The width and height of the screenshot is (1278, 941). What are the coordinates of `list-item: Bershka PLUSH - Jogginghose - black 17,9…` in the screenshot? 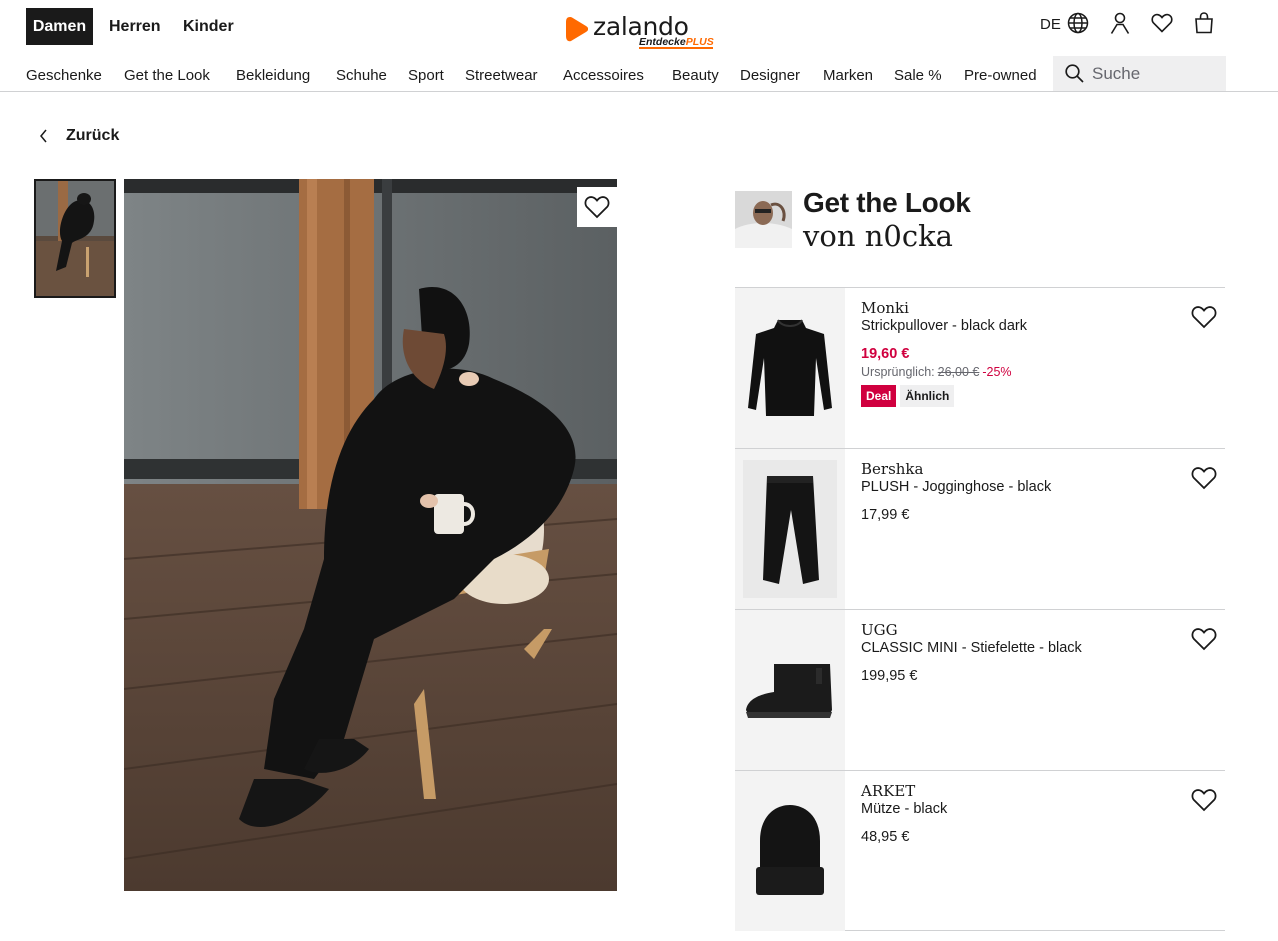 It's located at (980, 528).